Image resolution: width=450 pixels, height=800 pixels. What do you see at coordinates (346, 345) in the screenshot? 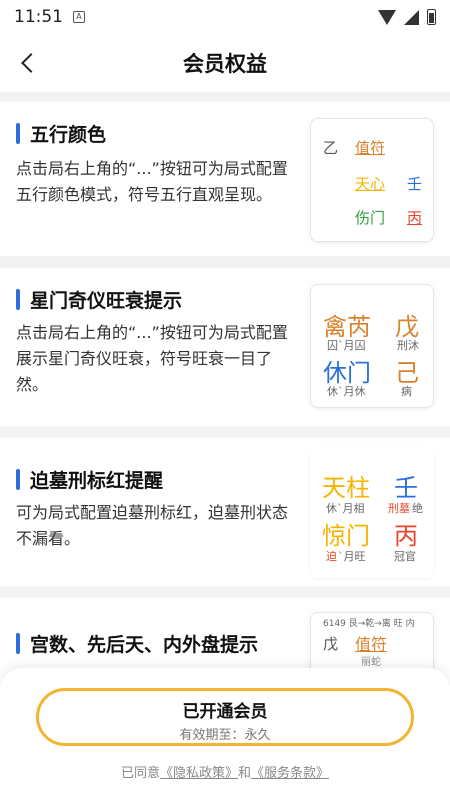
I see `demo-star-state: 囚`月囚` at bounding box center [346, 345].